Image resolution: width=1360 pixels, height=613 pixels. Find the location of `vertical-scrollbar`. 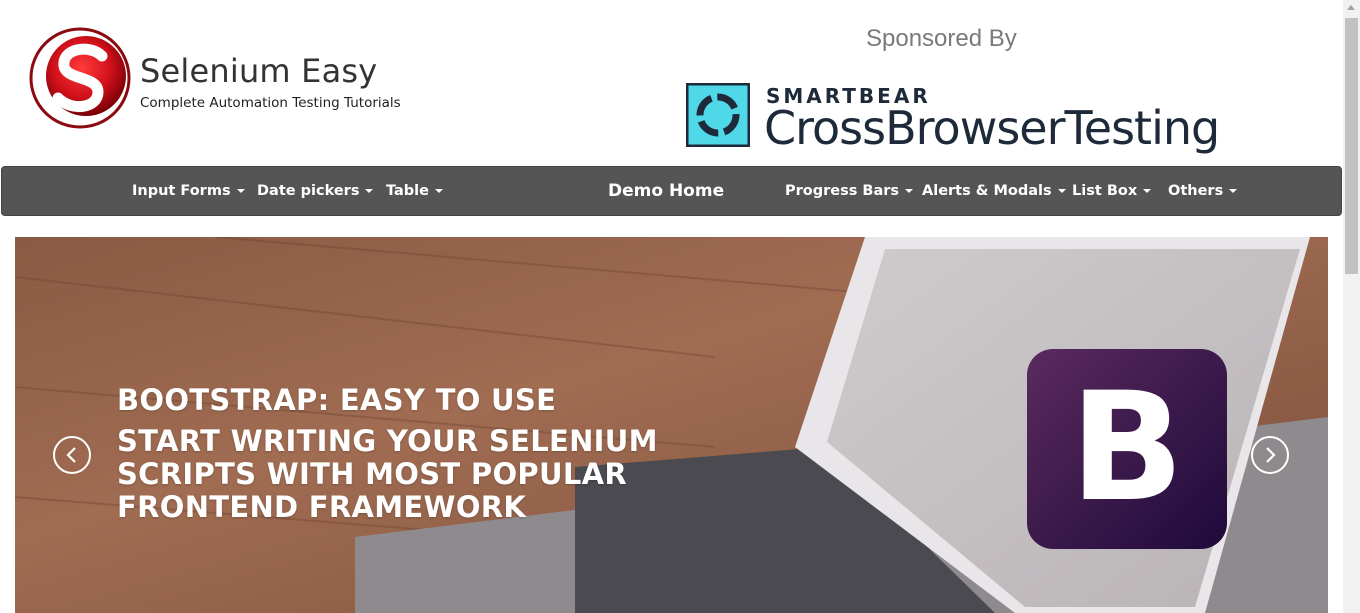

vertical-scrollbar is located at coordinates (1351, 306).